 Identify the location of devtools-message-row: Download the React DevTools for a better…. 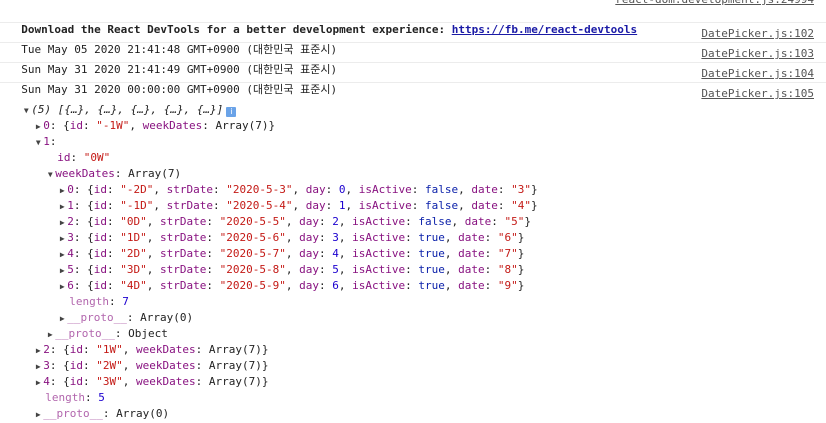
(413, 21).